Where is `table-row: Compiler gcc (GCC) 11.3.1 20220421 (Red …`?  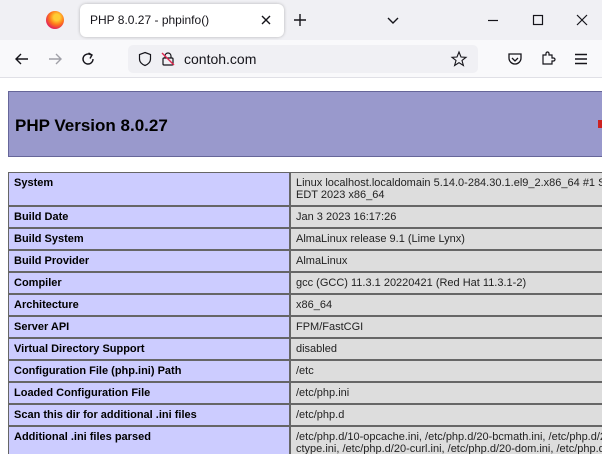
table-row: Compiler gcc (GCC) 11.3.1 20220421 (Red … is located at coordinates (305, 283).